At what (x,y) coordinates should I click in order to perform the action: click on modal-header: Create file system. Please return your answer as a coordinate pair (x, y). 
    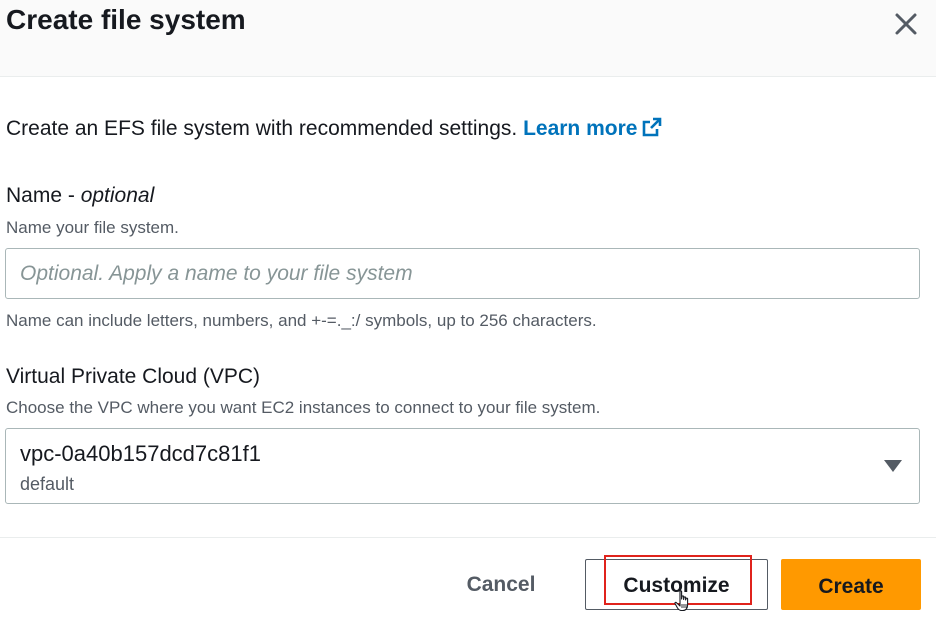
    Looking at the image, I should click on (468, 38).